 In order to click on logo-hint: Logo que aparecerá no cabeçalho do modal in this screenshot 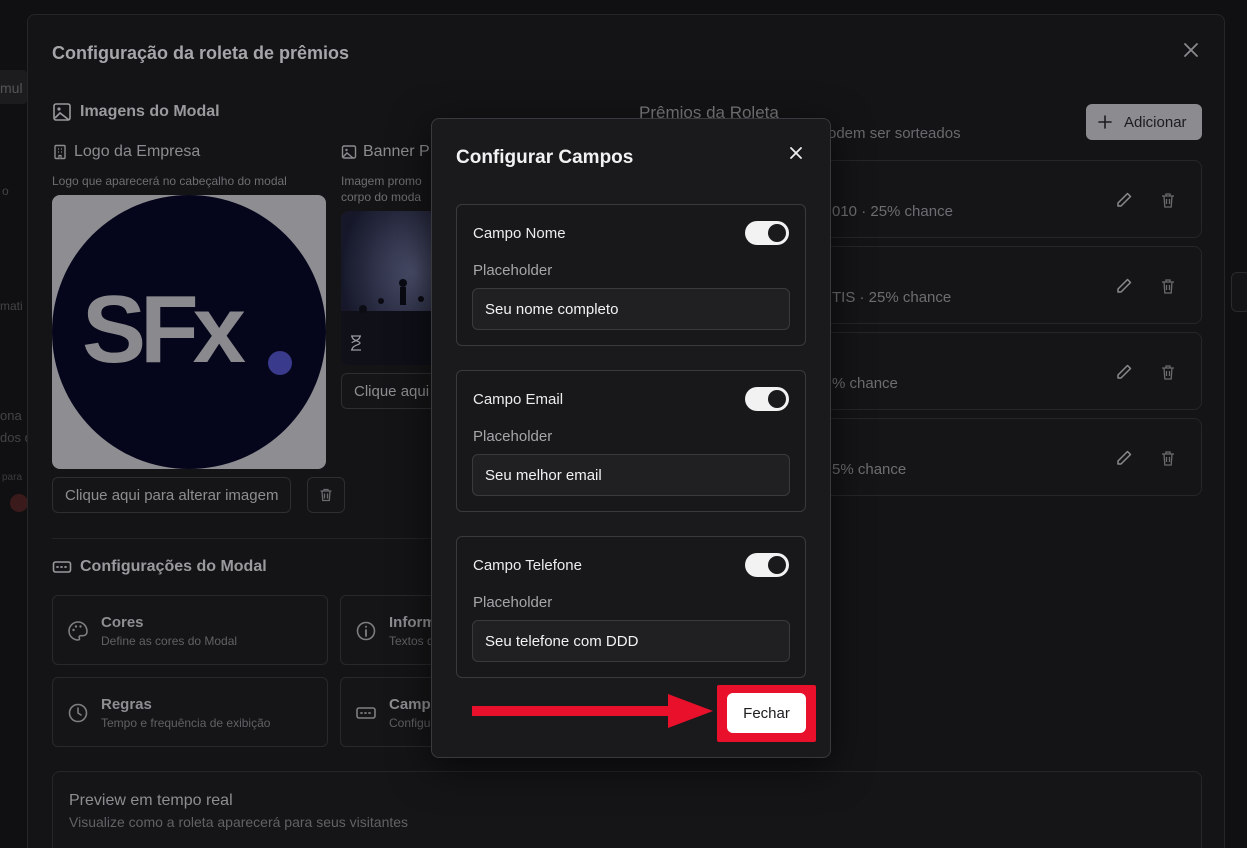, I will do `click(169, 181)`.